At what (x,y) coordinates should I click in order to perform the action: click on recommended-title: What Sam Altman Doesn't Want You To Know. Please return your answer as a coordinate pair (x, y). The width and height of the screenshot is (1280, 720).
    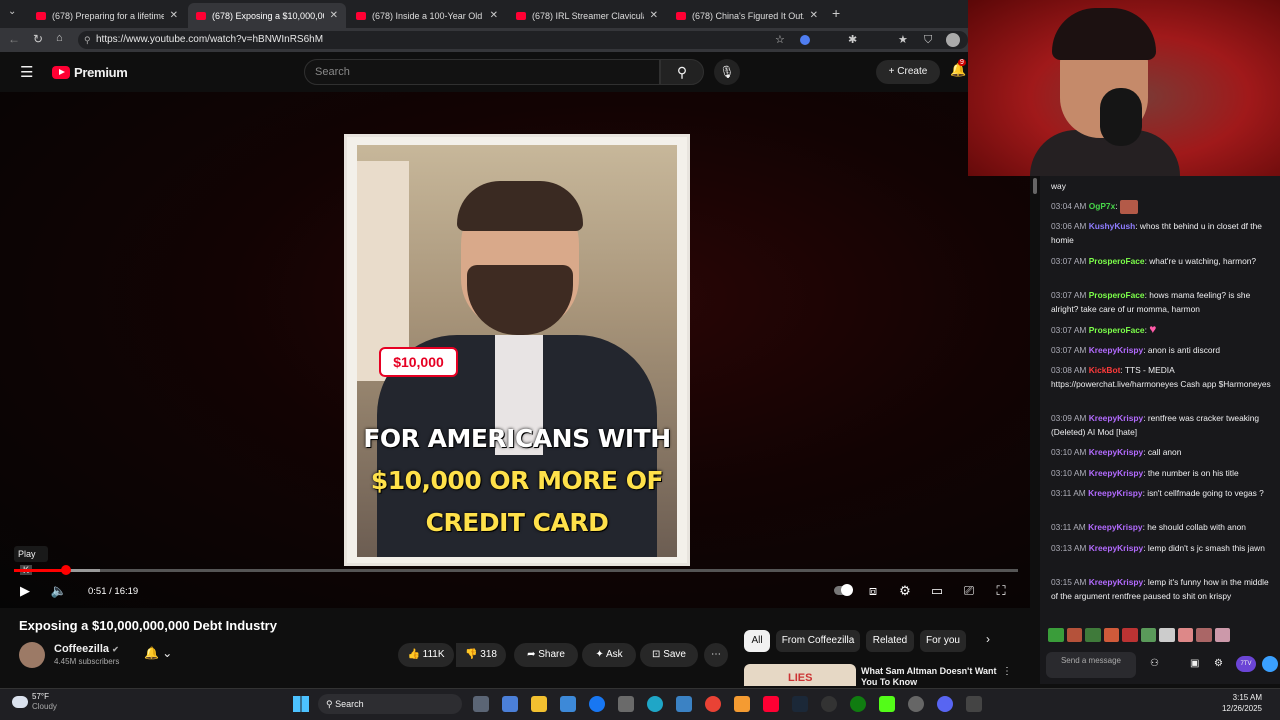
    Looking at the image, I should click on (929, 677).